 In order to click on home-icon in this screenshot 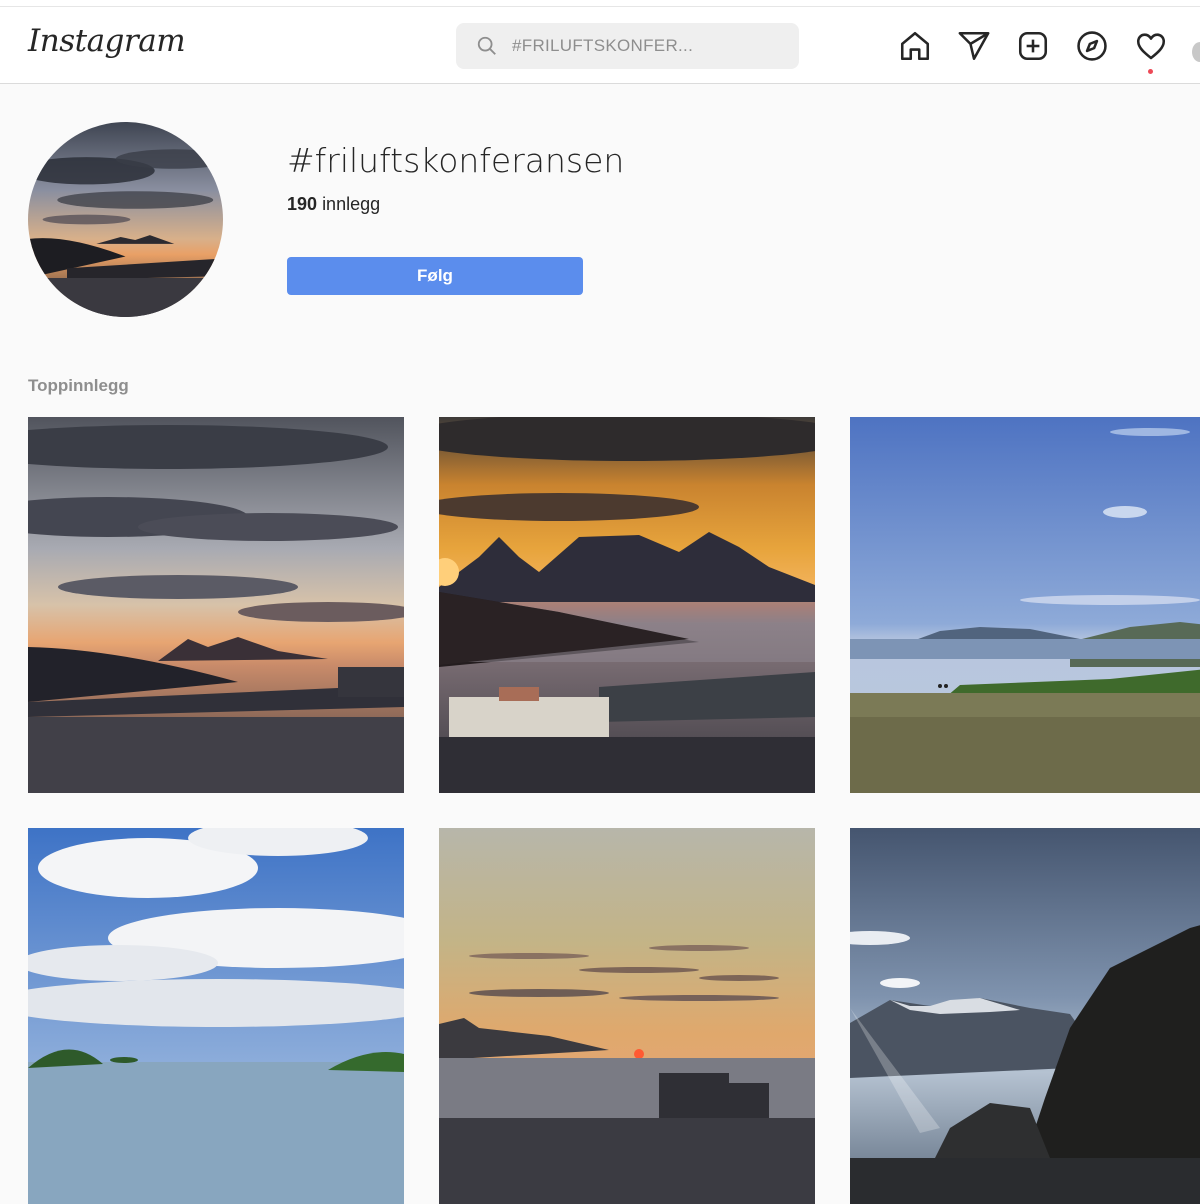, I will do `click(915, 46)`.